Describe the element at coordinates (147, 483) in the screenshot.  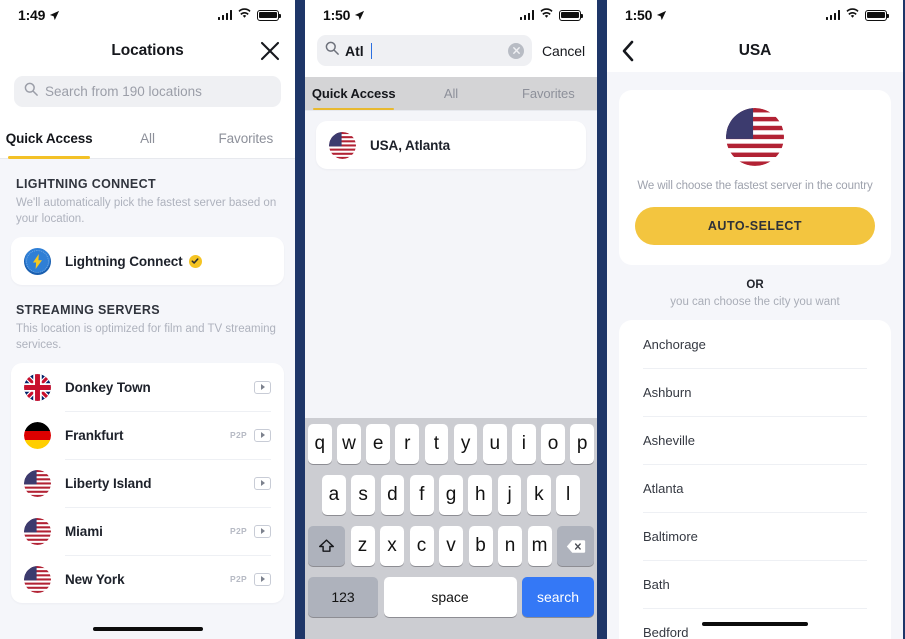
I see `table-row: Liberty Island` at that location.